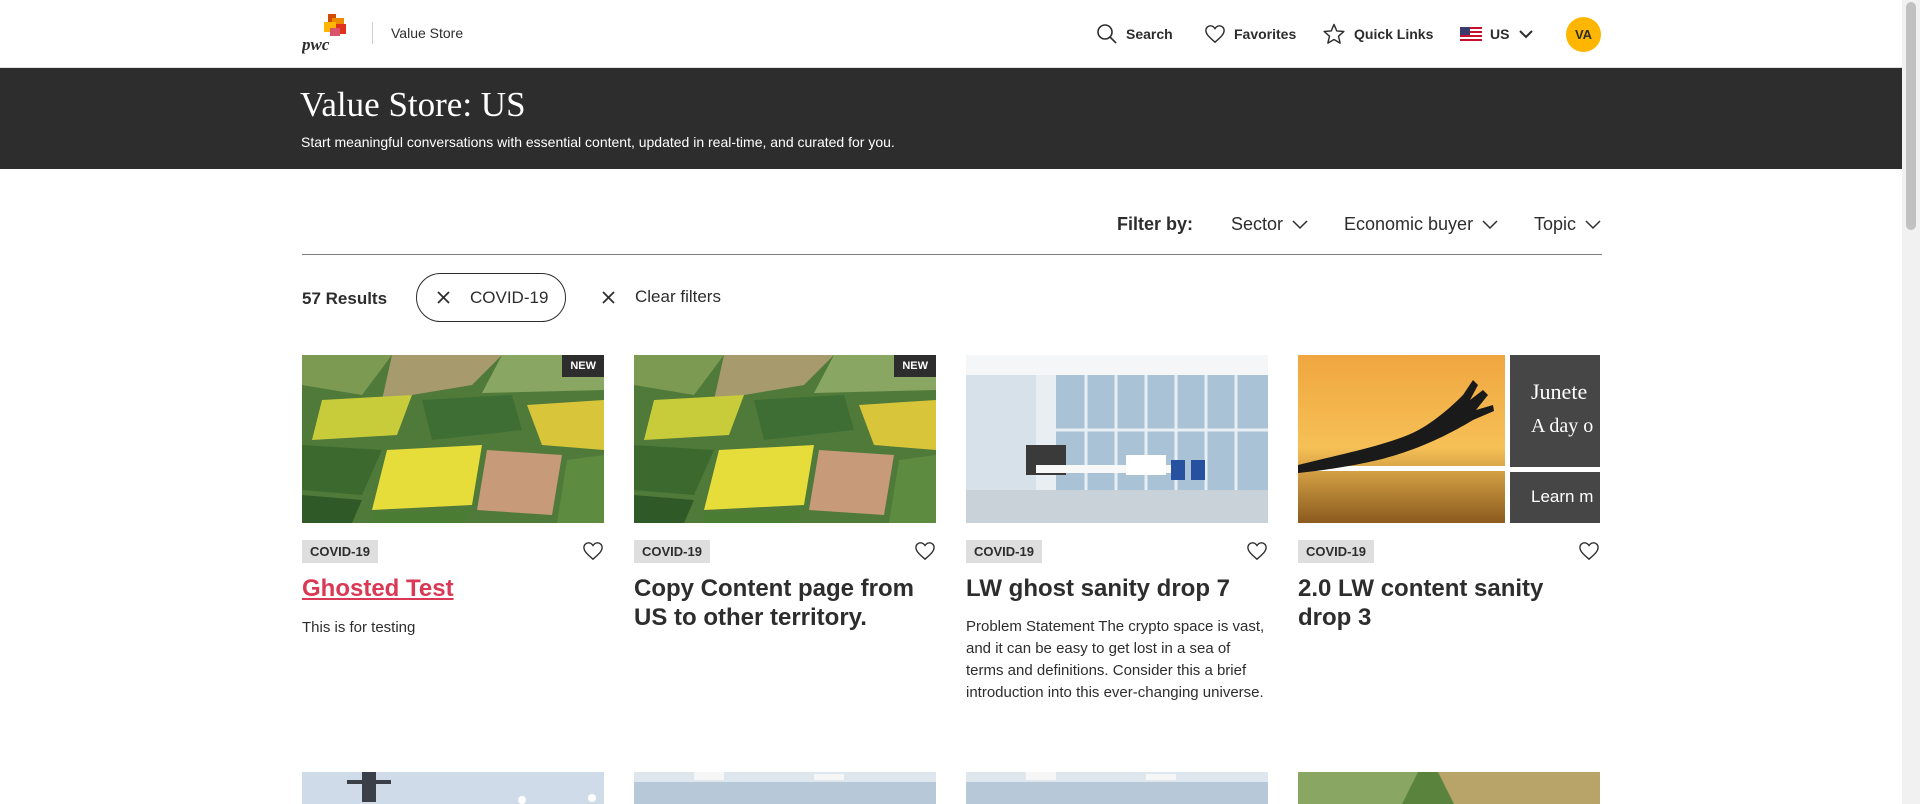 The height and width of the screenshot is (804, 1920). I want to click on filter-label: Filter by:, so click(1155, 224).